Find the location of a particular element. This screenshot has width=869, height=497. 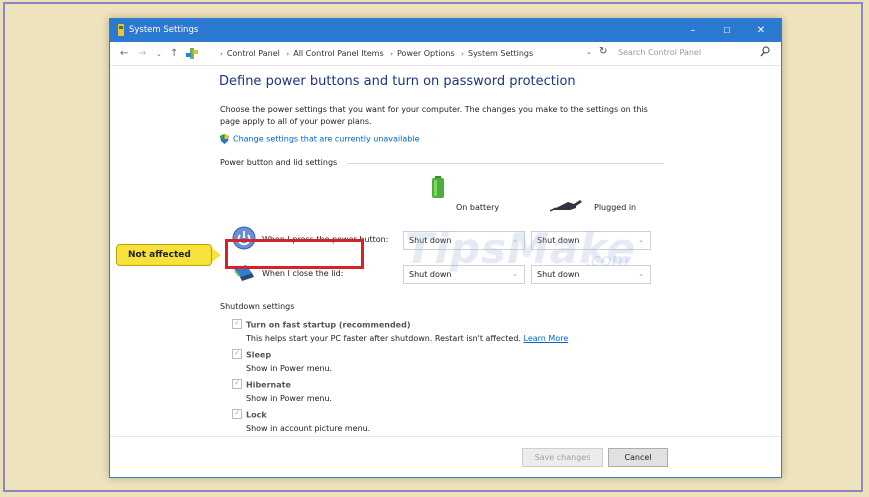

lock-checkbox: ✓ Lock is located at coordinates (249, 414).